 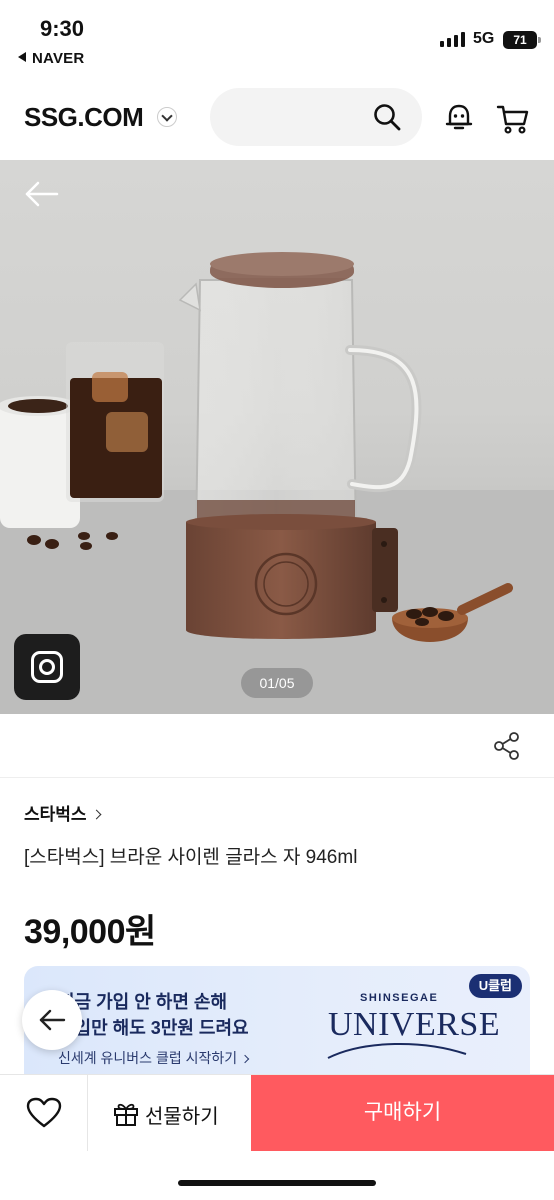 I want to click on banner-headline-2: 가입만 해도 3만원 드려요, so click(x=153, y=1028).